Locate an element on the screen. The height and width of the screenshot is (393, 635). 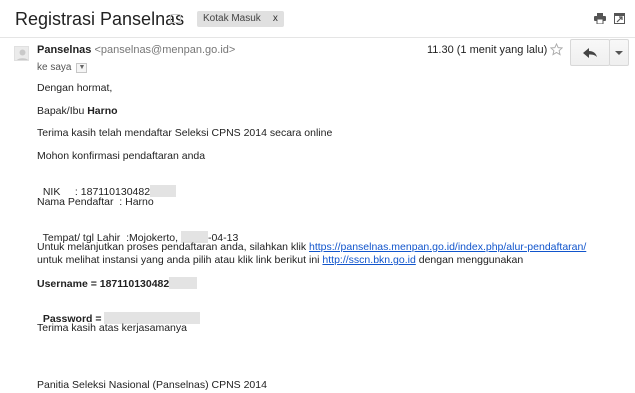
sscn-link: http://sscn.bkn.go.id is located at coordinates (368, 260).